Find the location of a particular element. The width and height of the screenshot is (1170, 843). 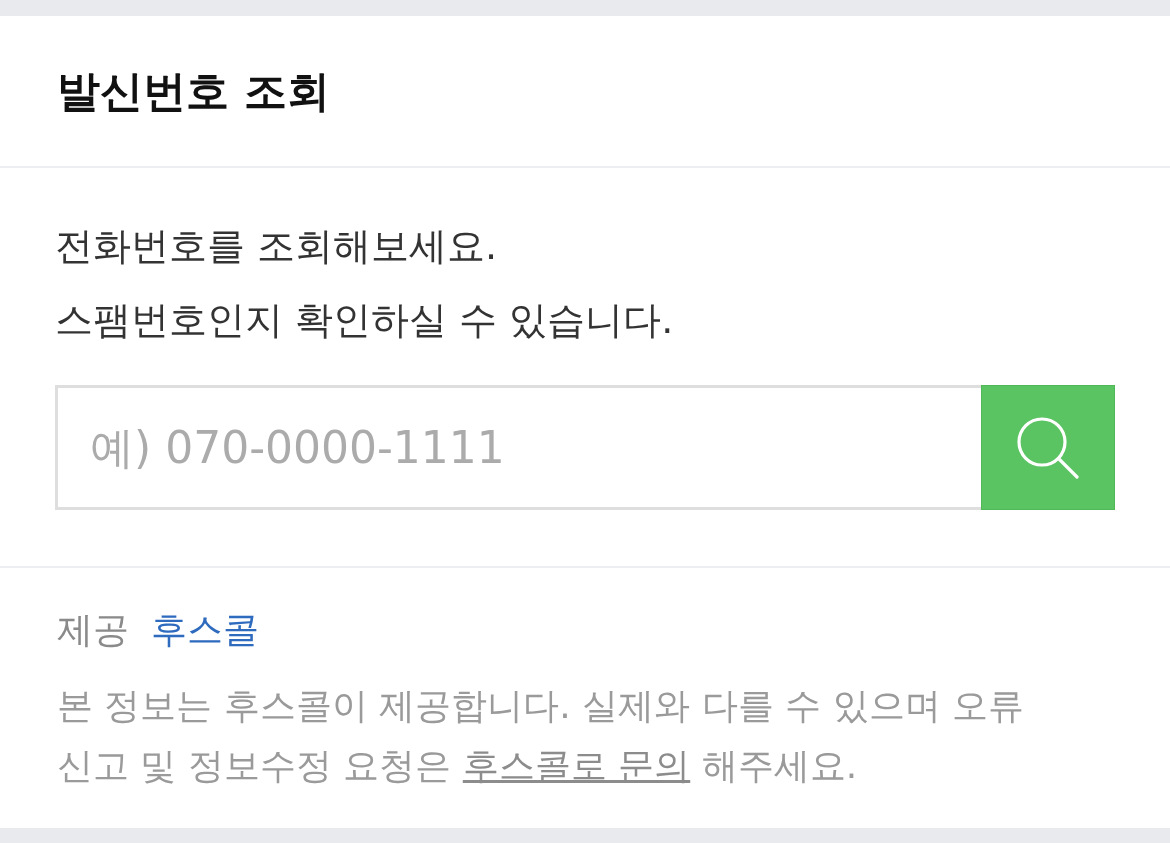

search-icon is located at coordinates (1048, 447).